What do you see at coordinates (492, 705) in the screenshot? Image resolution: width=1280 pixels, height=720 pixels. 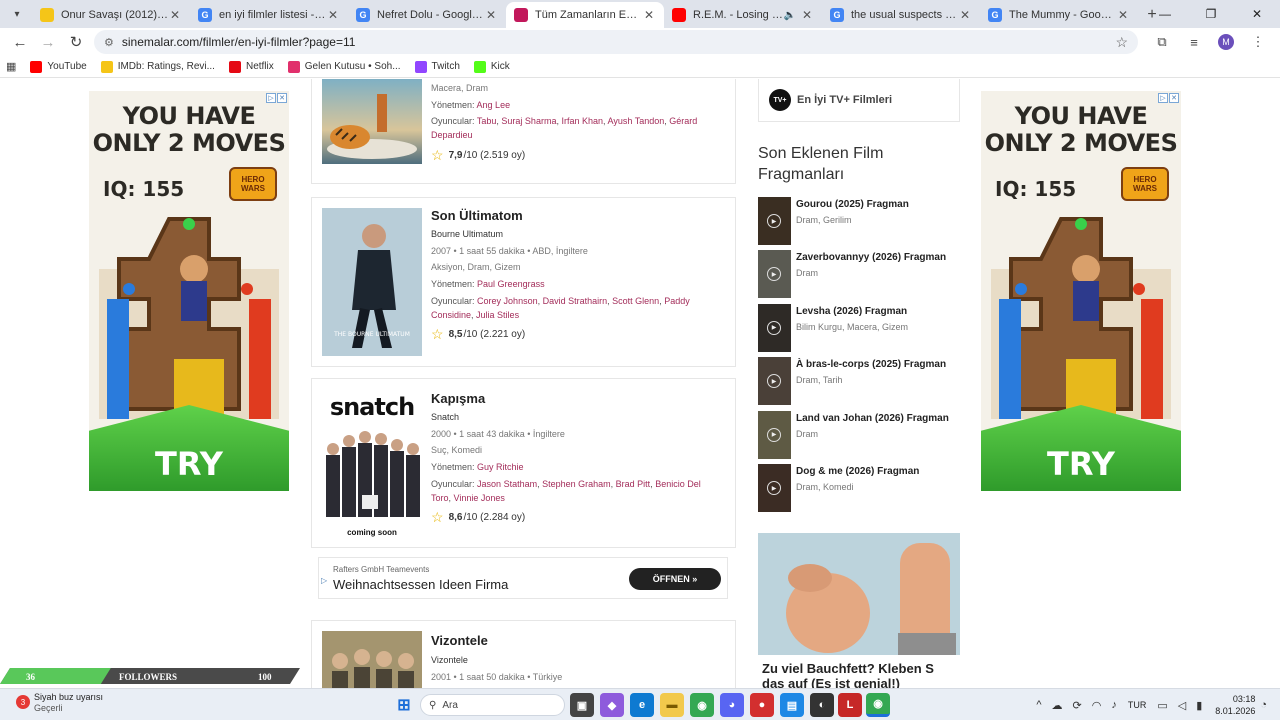 I see `taskbar-search: ⚲ Ara` at bounding box center [492, 705].